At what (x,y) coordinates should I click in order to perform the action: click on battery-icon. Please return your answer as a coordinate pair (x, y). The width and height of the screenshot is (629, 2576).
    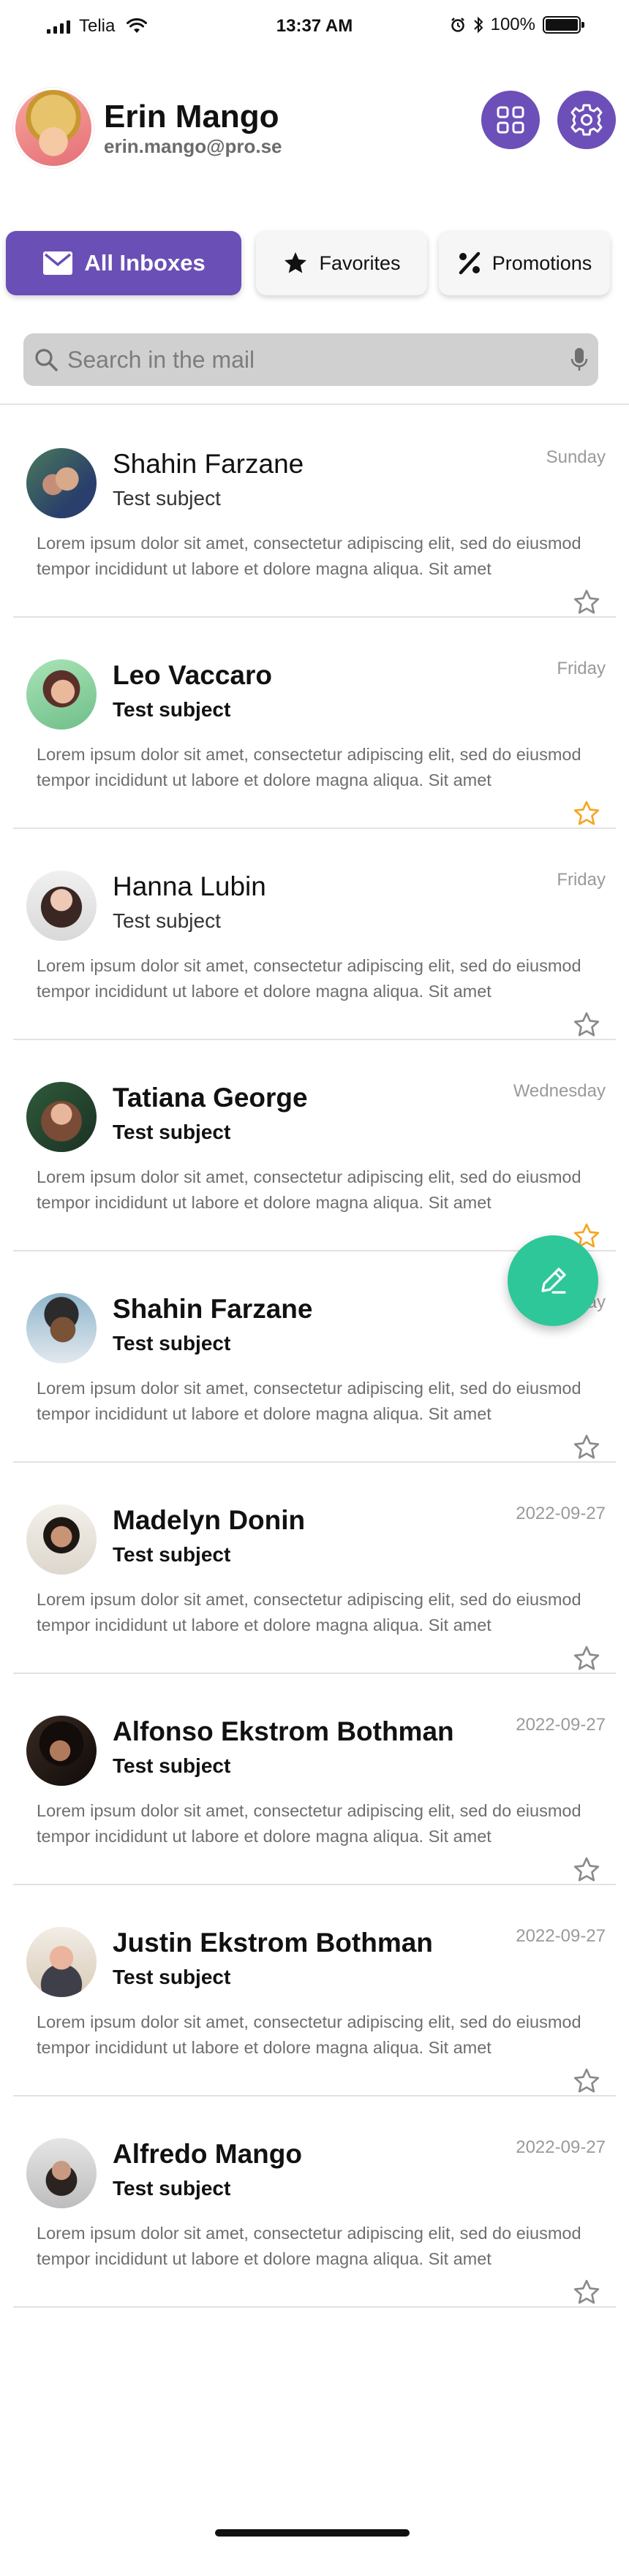
    Looking at the image, I should click on (563, 25).